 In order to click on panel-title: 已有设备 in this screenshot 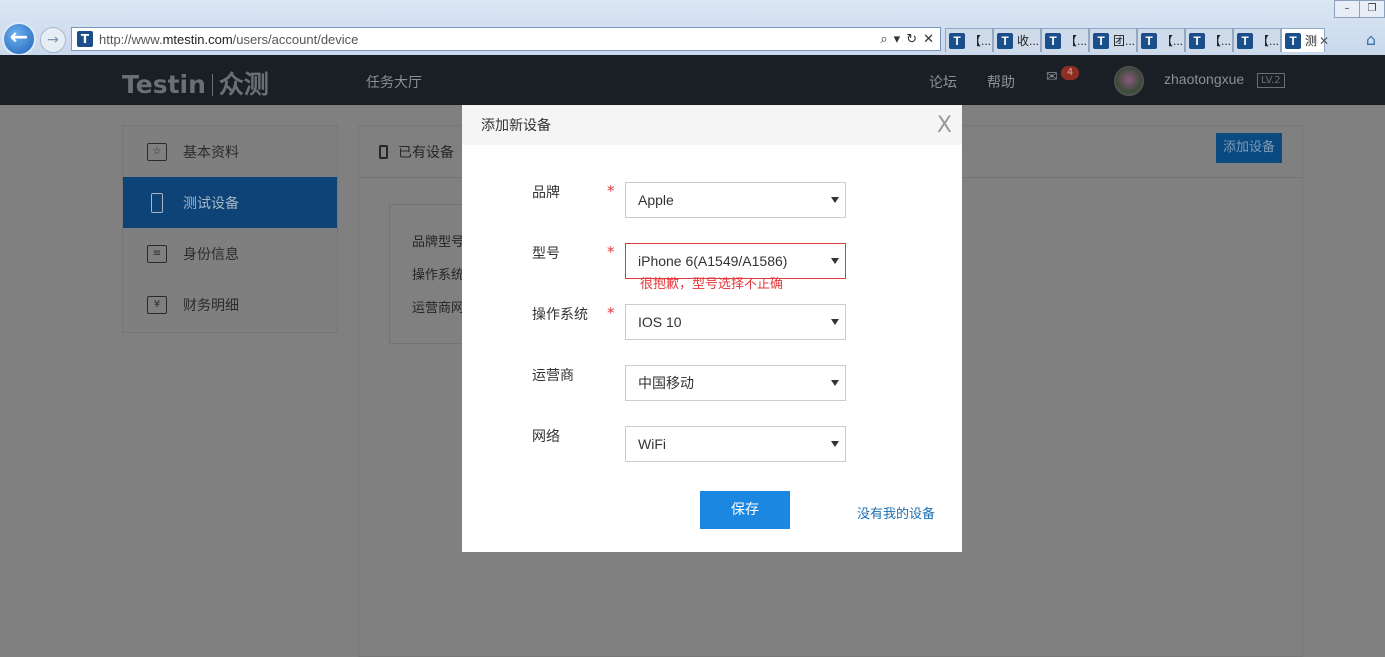, I will do `click(426, 152)`.